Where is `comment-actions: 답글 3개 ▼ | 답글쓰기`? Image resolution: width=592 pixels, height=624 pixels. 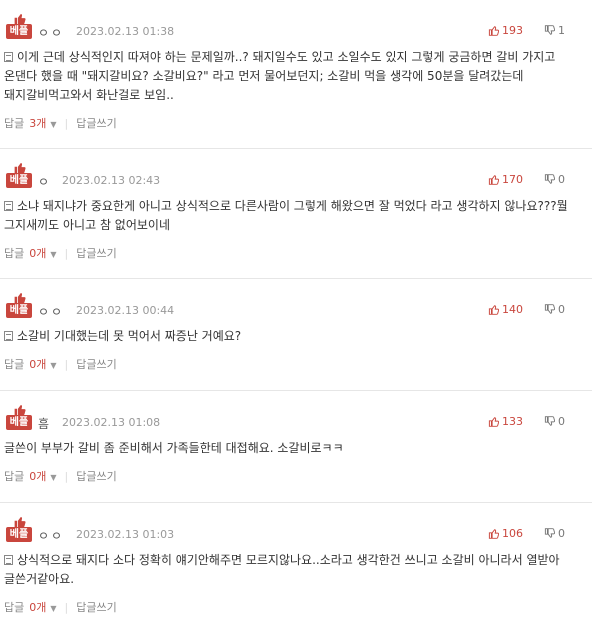
comment-actions: 답글 3개 ▼ | 답글쓰기 is located at coordinates (298, 122).